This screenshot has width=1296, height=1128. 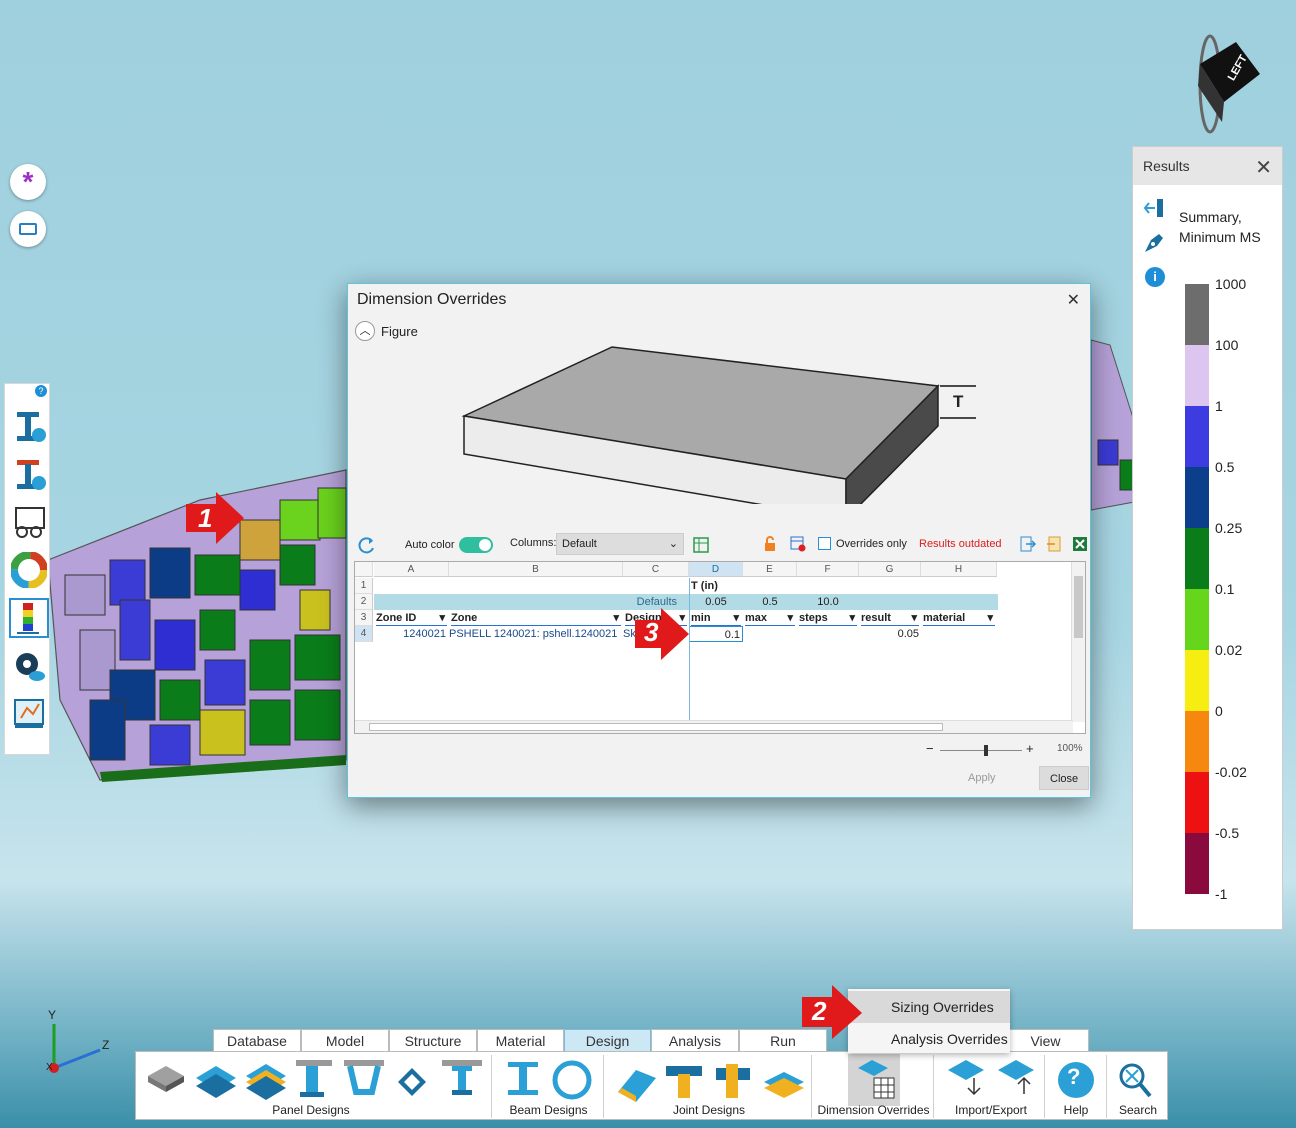 What do you see at coordinates (411, 618) in the screenshot?
I see `column-header: Zone ID ▾` at bounding box center [411, 618].